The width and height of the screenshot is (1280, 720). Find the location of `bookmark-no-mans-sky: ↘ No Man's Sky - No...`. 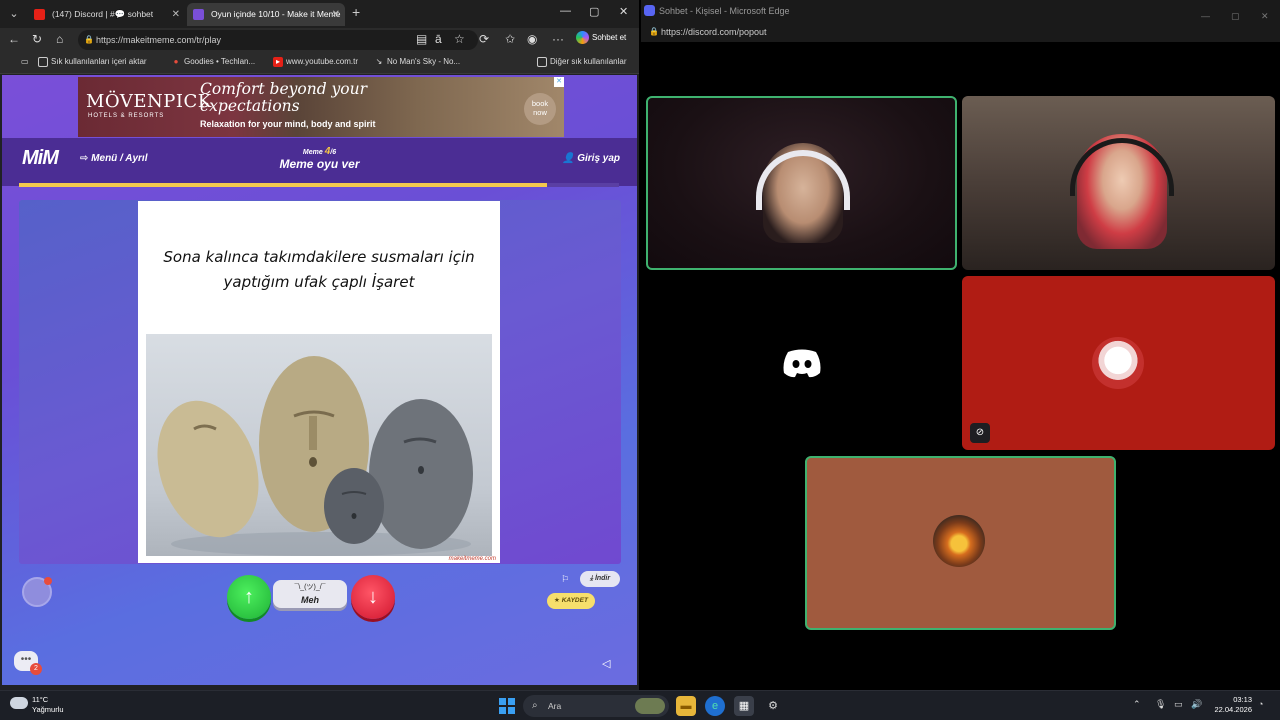

bookmark-no-mans-sky: ↘ No Man's Sky - No... is located at coordinates (417, 61).